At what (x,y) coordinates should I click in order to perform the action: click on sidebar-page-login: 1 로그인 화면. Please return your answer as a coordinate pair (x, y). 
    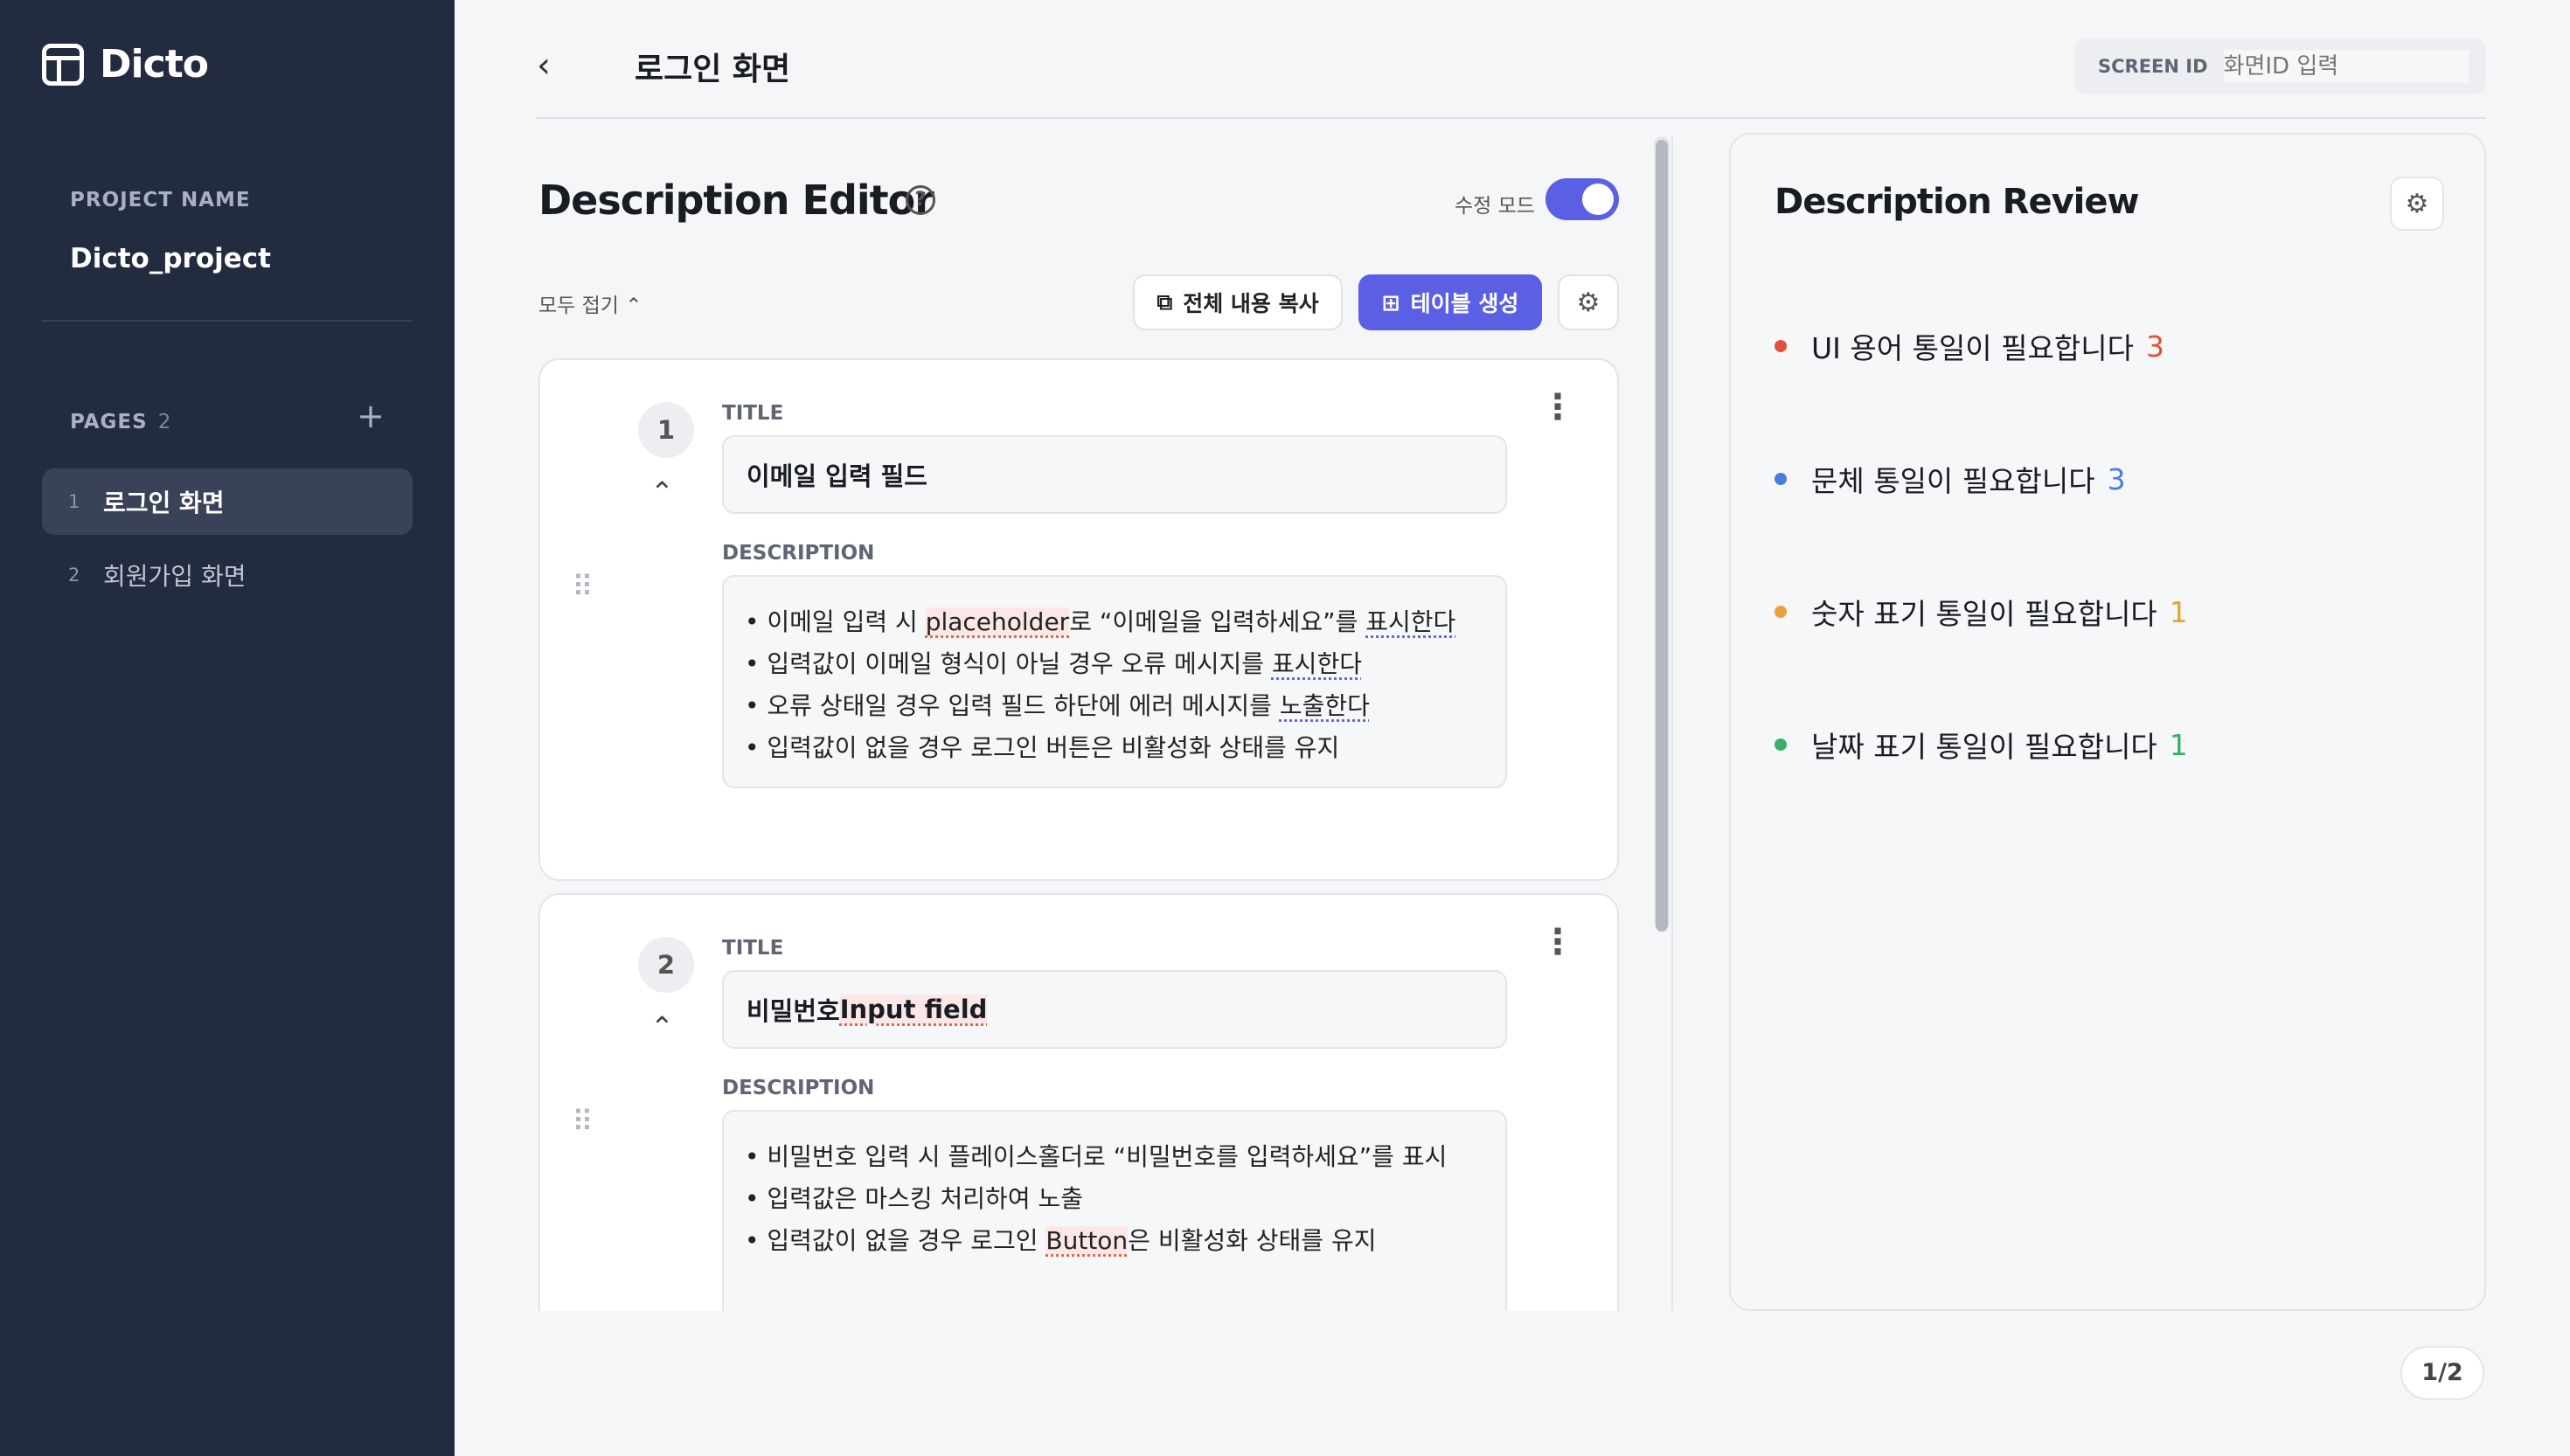
    Looking at the image, I should click on (227, 501).